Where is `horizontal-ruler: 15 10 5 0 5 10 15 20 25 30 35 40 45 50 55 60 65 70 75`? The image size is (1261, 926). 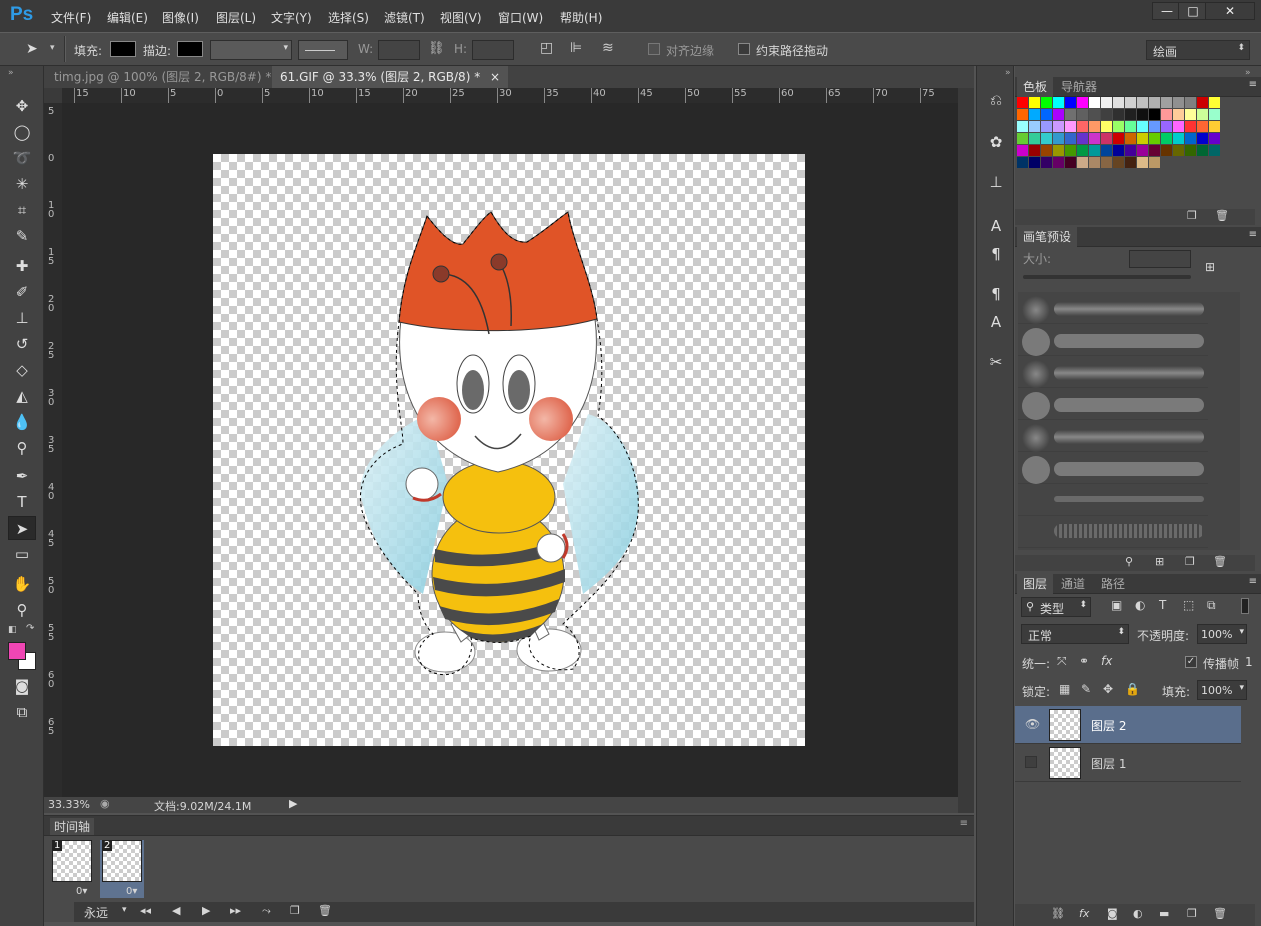 horizontal-ruler: 15 10 5 0 5 10 15 20 25 30 35 40 45 50 55 60 65 70 75 is located at coordinates (510, 95).